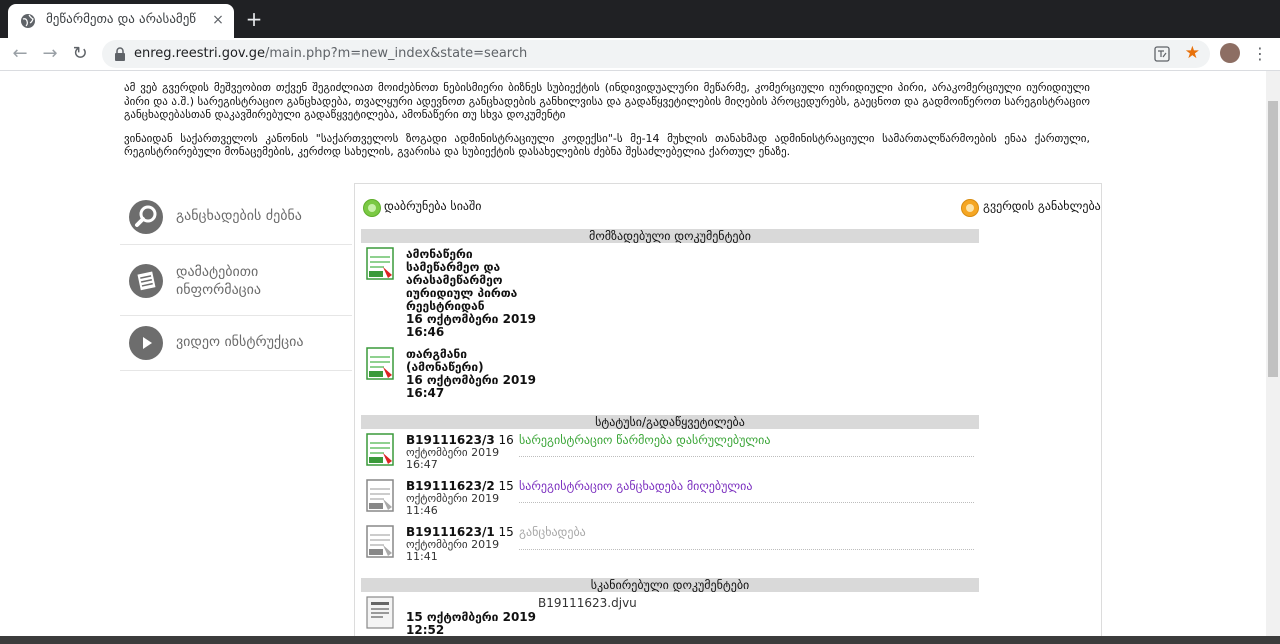 The height and width of the screenshot is (644, 1280). Describe the element at coordinates (670, 585) in the screenshot. I see `scanned-documents-header: სკანირებული დოკუმენტები` at that location.